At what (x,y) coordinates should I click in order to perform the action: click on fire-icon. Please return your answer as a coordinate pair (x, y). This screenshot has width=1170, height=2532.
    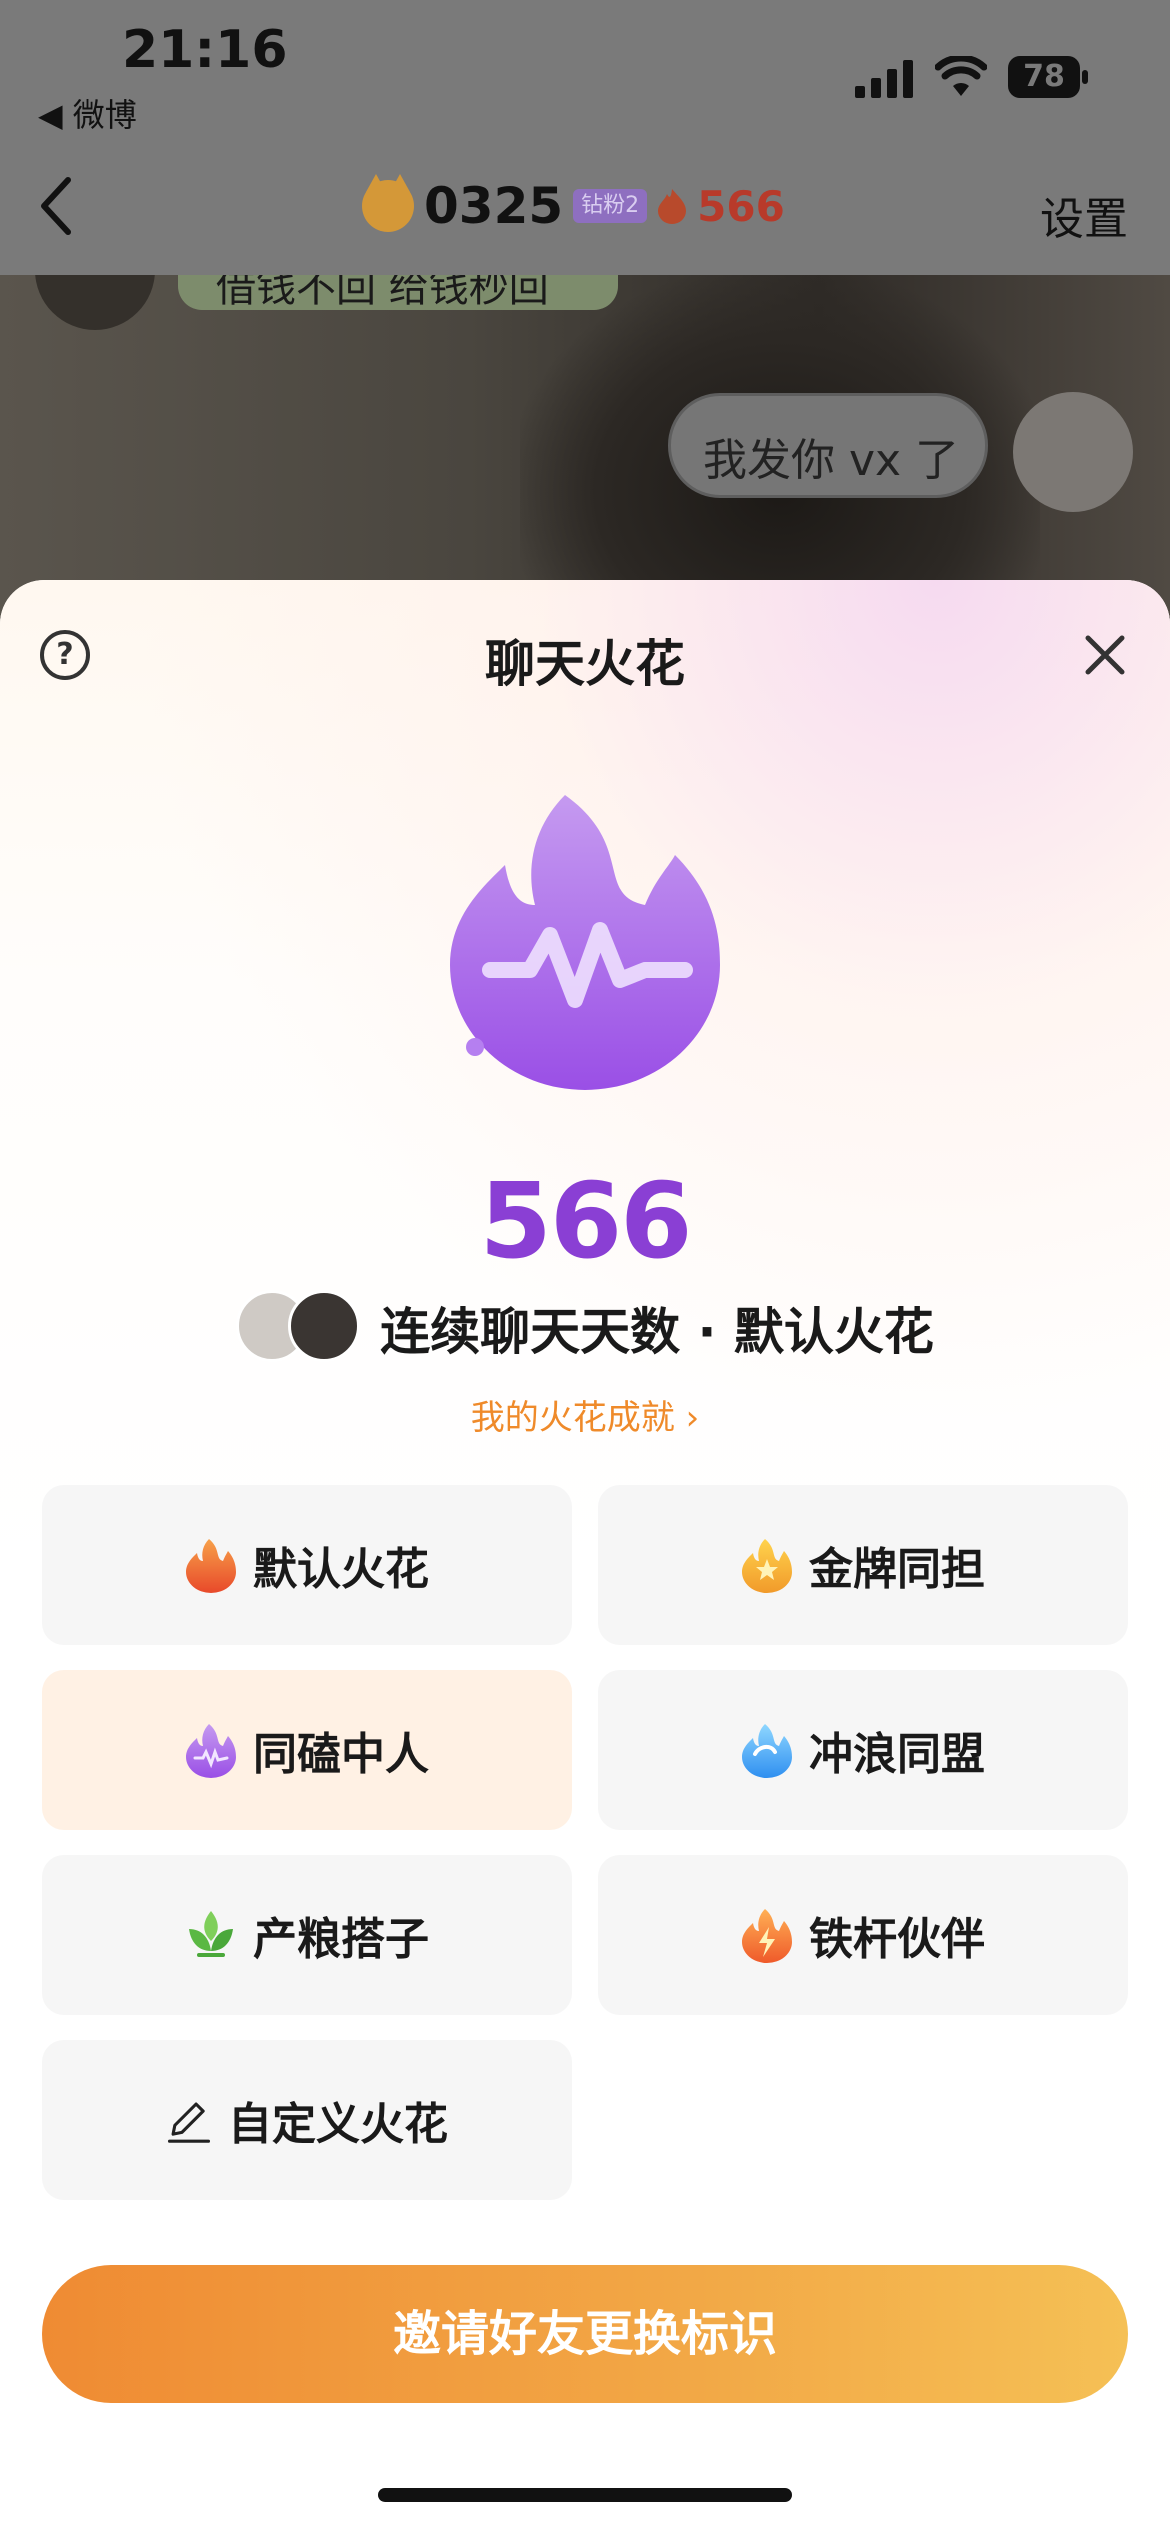
    Looking at the image, I should click on (672, 206).